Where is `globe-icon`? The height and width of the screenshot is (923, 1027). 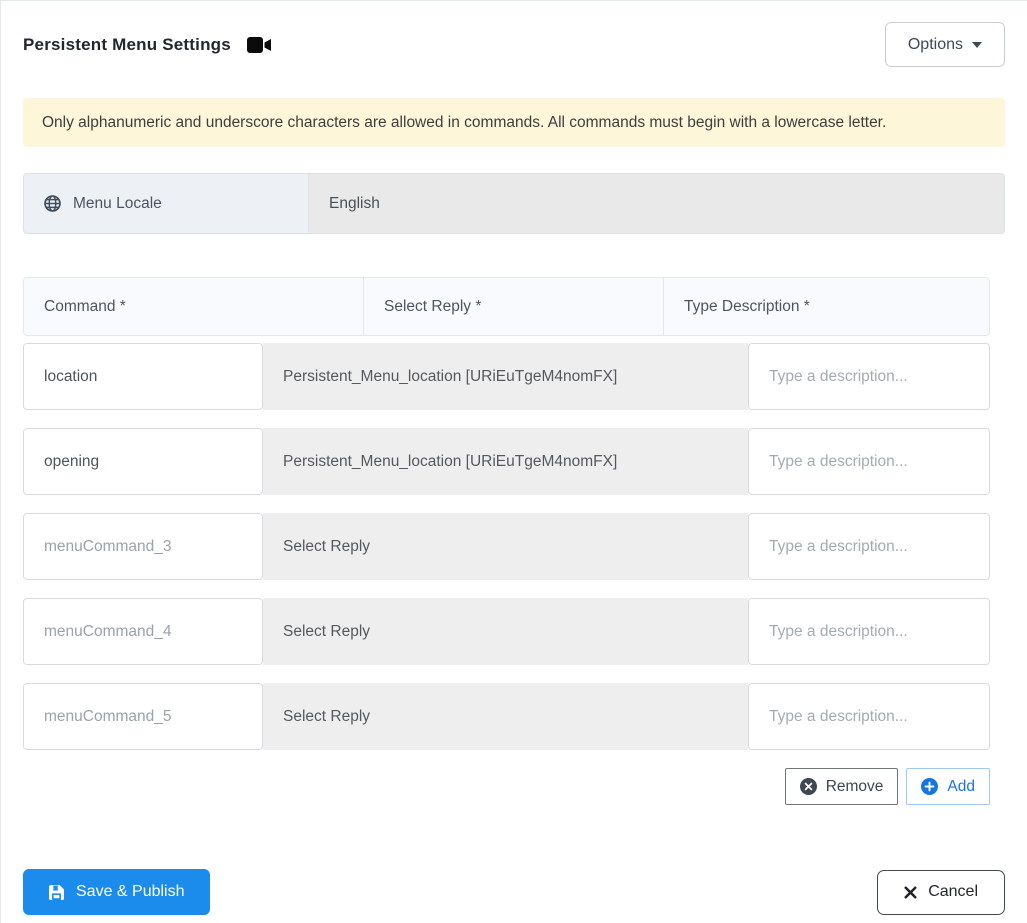
globe-icon is located at coordinates (52, 203).